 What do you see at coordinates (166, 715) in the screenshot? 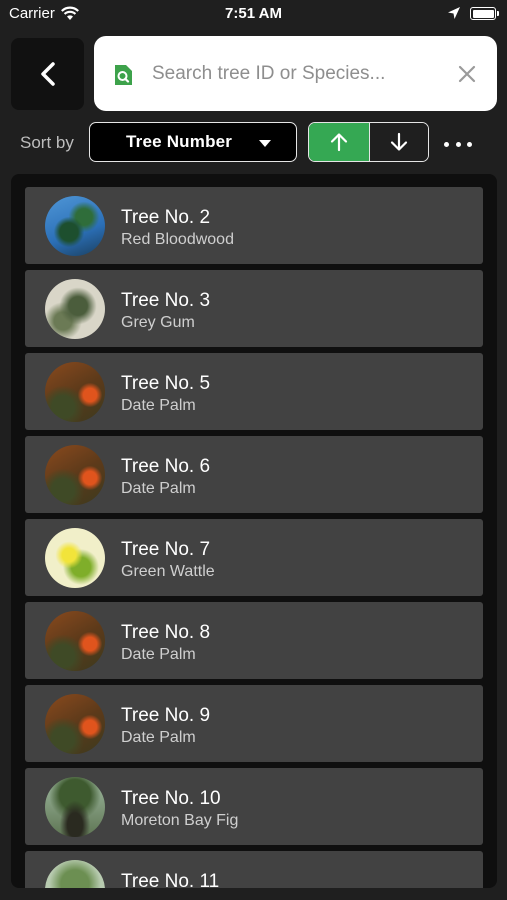
I see `tree-title: Tree No. 9` at bounding box center [166, 715].